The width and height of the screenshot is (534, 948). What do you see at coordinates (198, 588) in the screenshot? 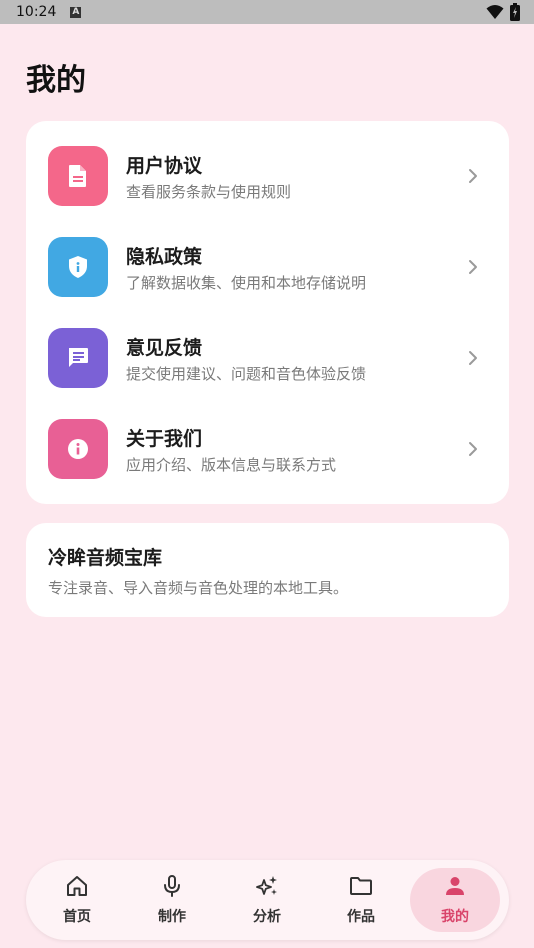
I see `app-description: 专注录音、导入音频与音色处理的本地工具。` at bounding box center [198, 588].